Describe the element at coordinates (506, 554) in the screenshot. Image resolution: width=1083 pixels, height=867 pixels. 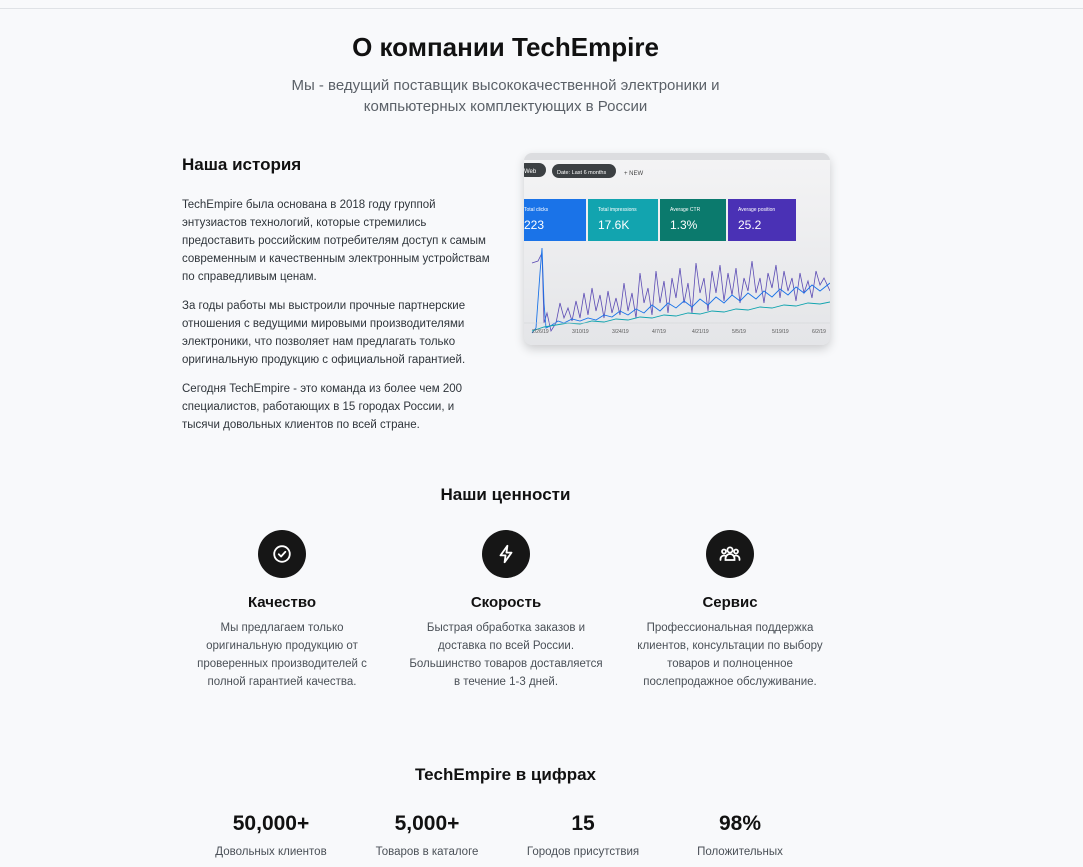
I see `lightning-icon` at that location.